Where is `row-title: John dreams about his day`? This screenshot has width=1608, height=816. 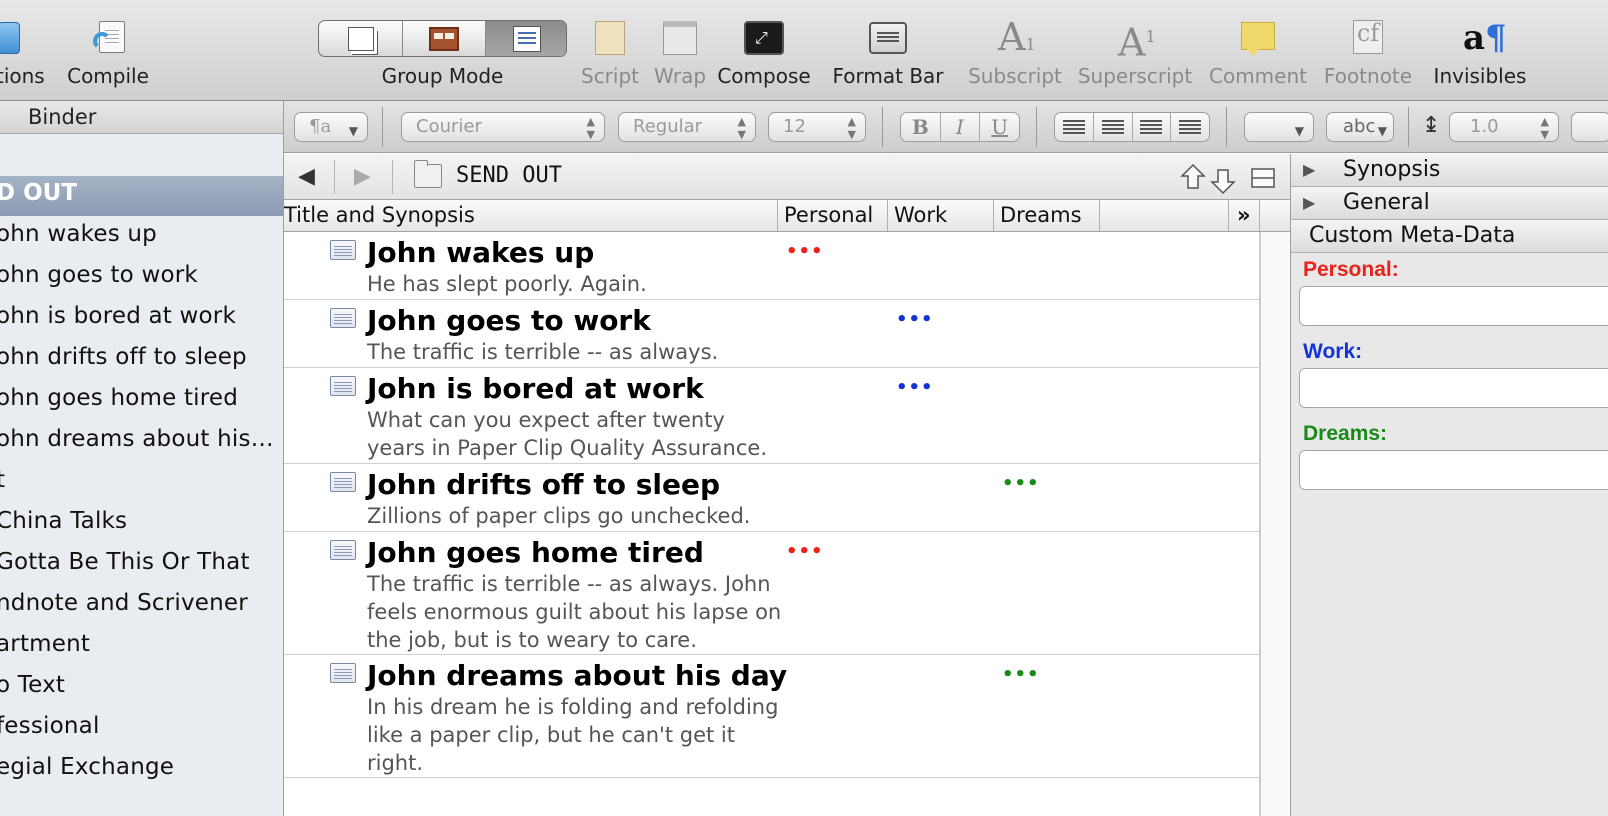 row-title: John dreams about his day is located at coordinates (577, 675).